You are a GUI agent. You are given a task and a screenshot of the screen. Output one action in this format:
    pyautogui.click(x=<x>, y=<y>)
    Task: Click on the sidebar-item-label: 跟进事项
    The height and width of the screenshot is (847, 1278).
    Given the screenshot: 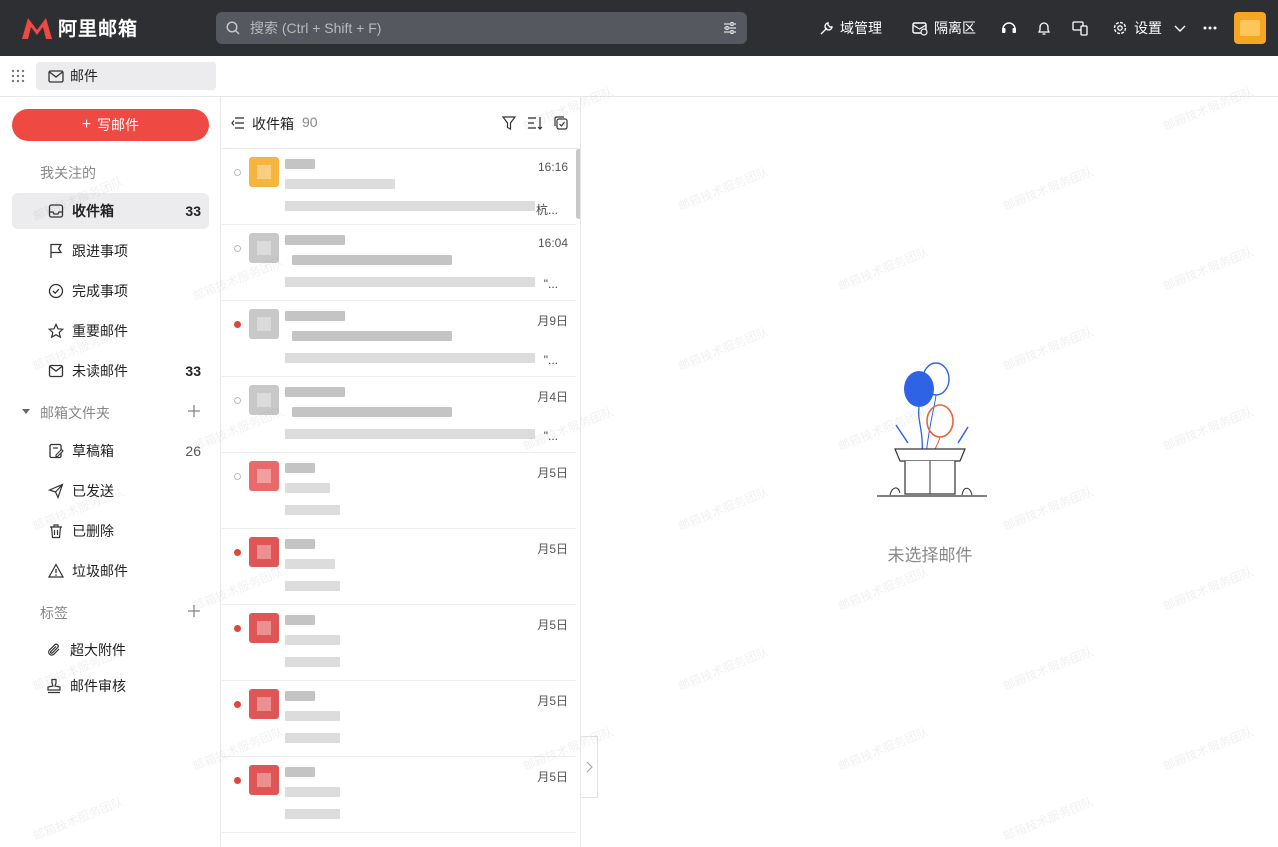 What is the action you would take?
    pyautogui.click(x=100, y=251)
    